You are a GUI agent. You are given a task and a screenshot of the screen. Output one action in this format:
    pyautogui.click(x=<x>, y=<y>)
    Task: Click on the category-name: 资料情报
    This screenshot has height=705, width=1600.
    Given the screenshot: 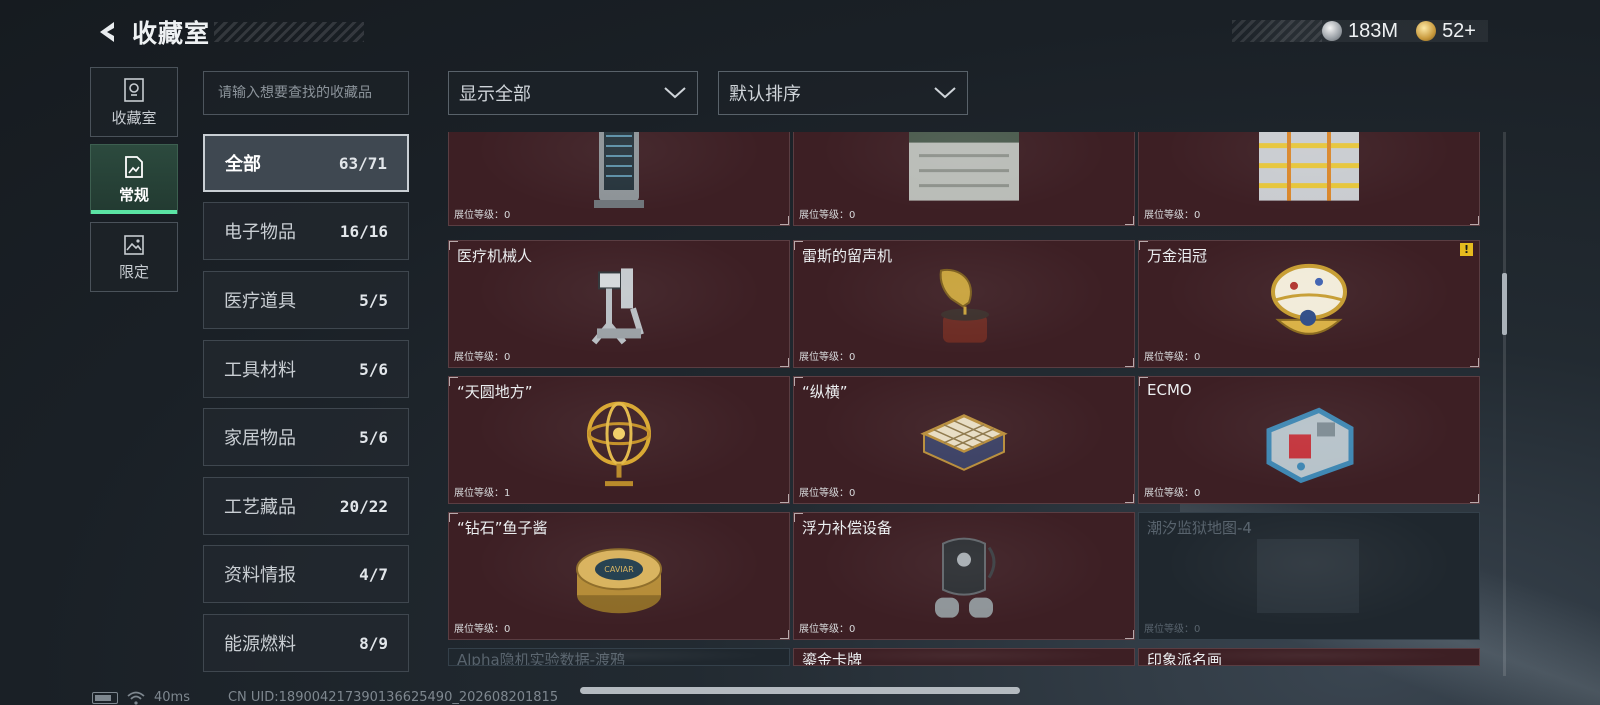 What is the action you would take?
    pyautogui.click(x=260, y=575)
    